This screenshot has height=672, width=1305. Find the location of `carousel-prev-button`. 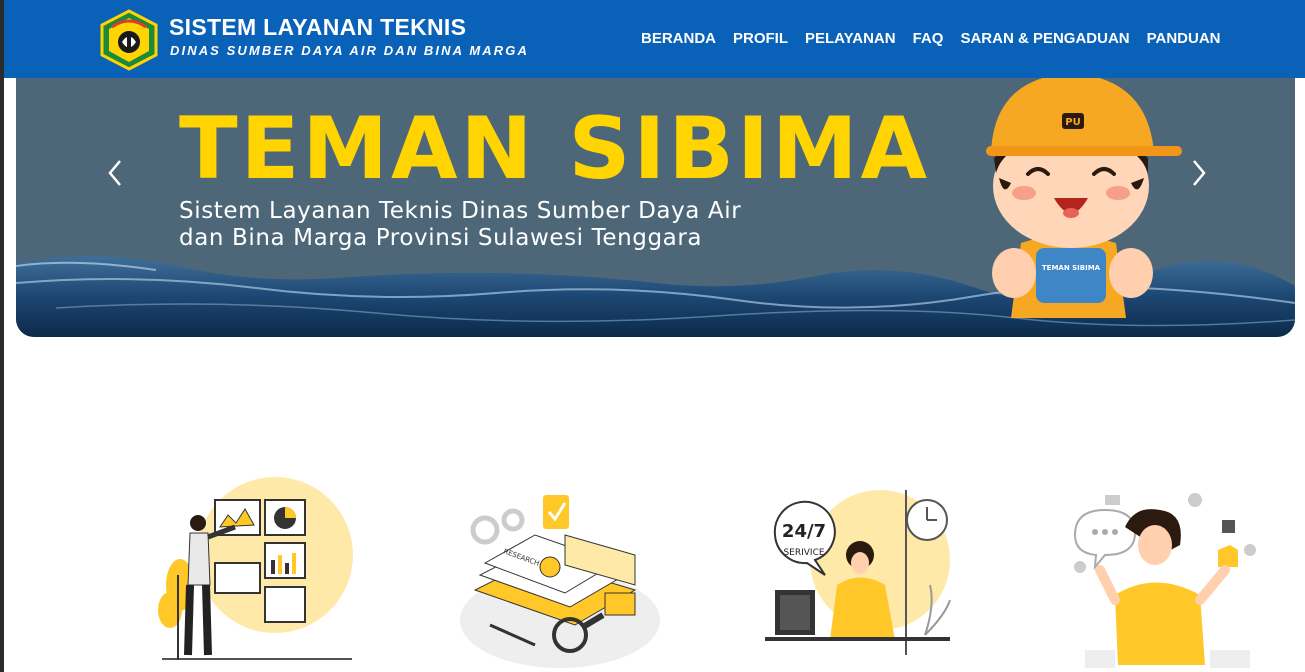

carousel-prev-button is located at coordinates (116, 173).